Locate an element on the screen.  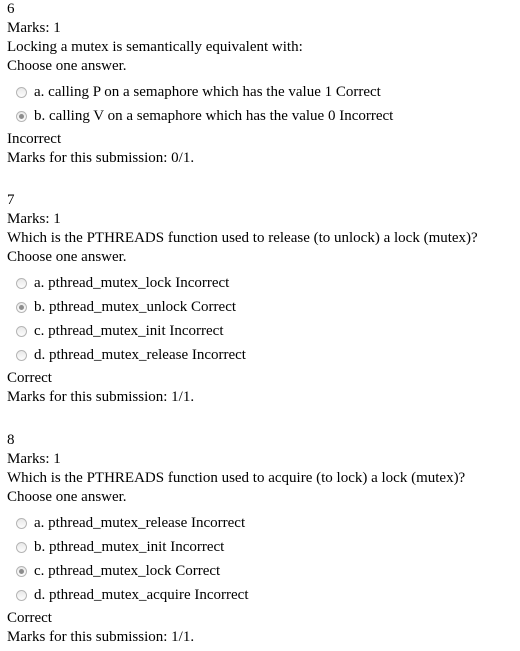
result-text: Incorrect is located at coordinates (34, 139).